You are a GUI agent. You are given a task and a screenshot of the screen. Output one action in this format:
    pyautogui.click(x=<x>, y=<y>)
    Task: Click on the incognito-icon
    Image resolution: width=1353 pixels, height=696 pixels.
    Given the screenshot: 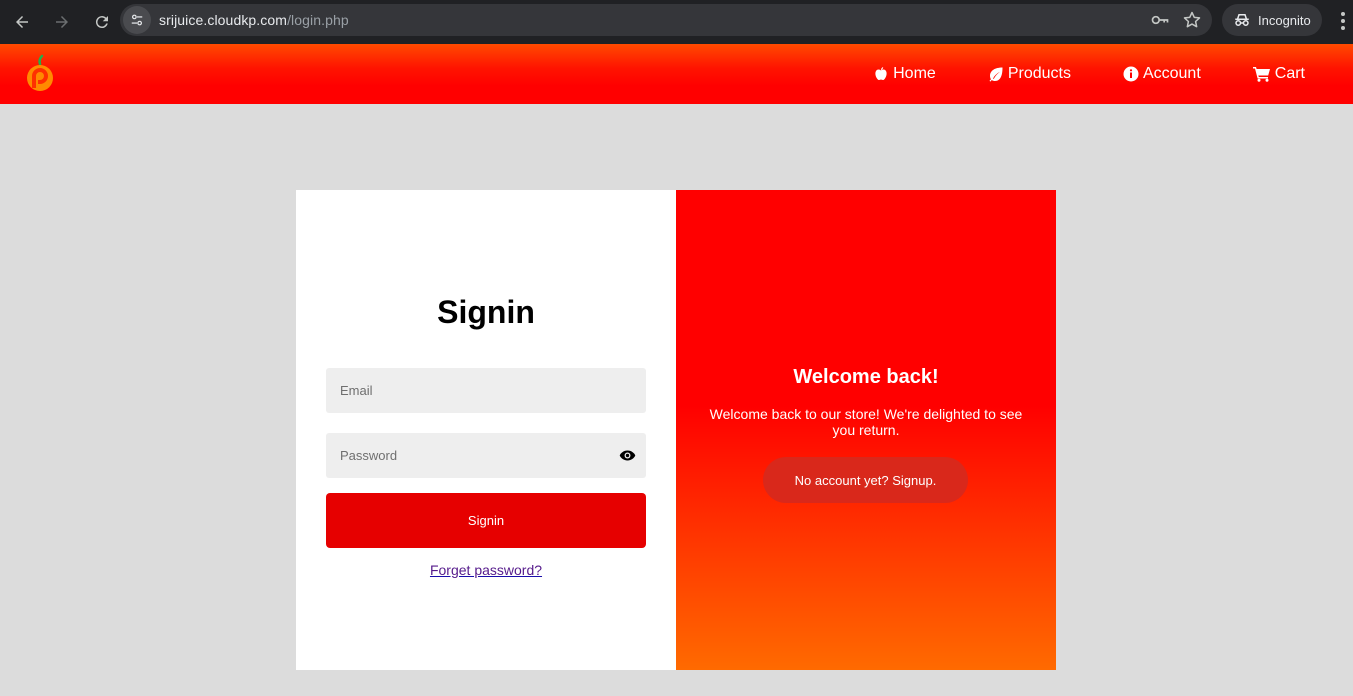 What is the action you would take?
    pyautogui.click(x=1242, y=20)
    